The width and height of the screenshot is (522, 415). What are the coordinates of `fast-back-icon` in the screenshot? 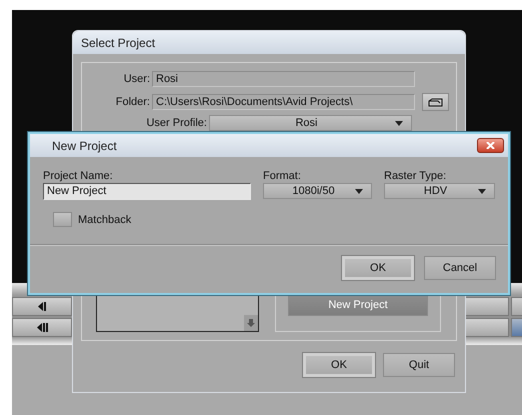 It's located at (42, 327).